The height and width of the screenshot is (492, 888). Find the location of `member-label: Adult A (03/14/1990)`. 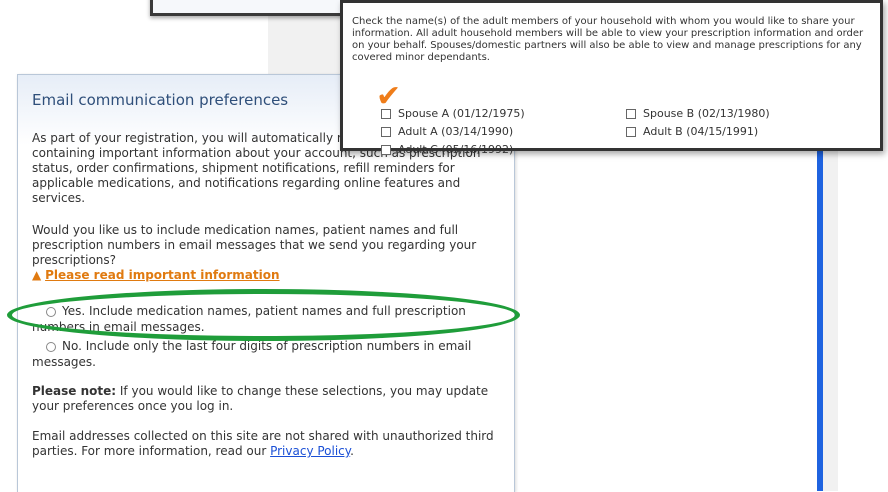

member-label: Adult A (03/14/1990) is located at coordinates (456, 131).